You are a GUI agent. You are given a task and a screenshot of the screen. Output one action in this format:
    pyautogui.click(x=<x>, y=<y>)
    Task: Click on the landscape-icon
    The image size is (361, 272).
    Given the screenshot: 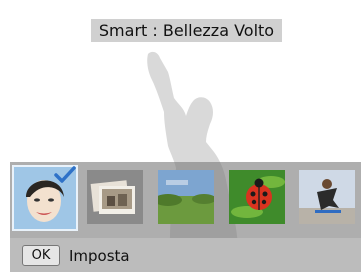 What is the action you would take?
    pyautogui.click(x=186, y=197)
    